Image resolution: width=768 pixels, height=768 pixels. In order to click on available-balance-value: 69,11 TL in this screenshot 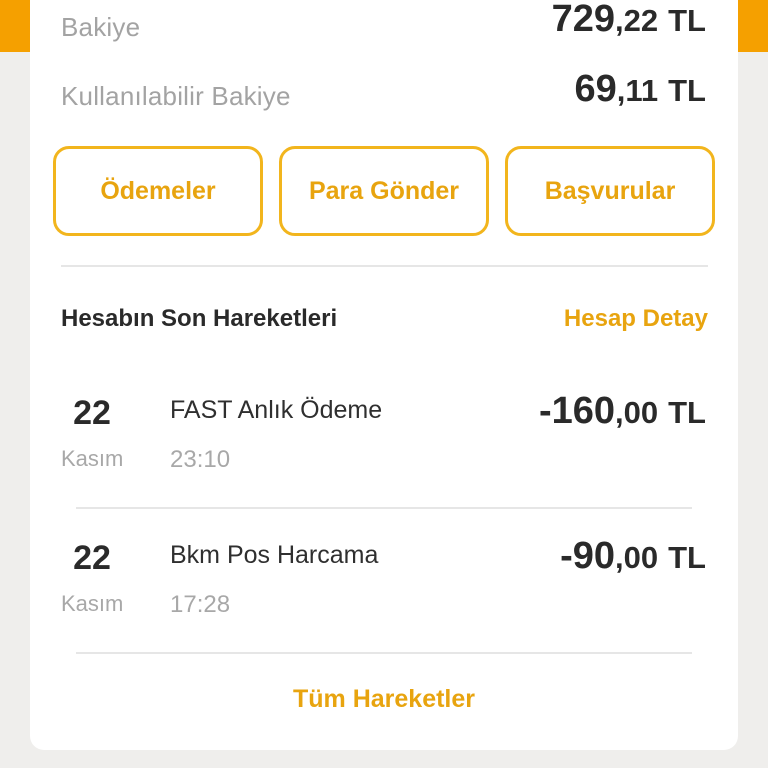, I will do `click(640, 89)`.